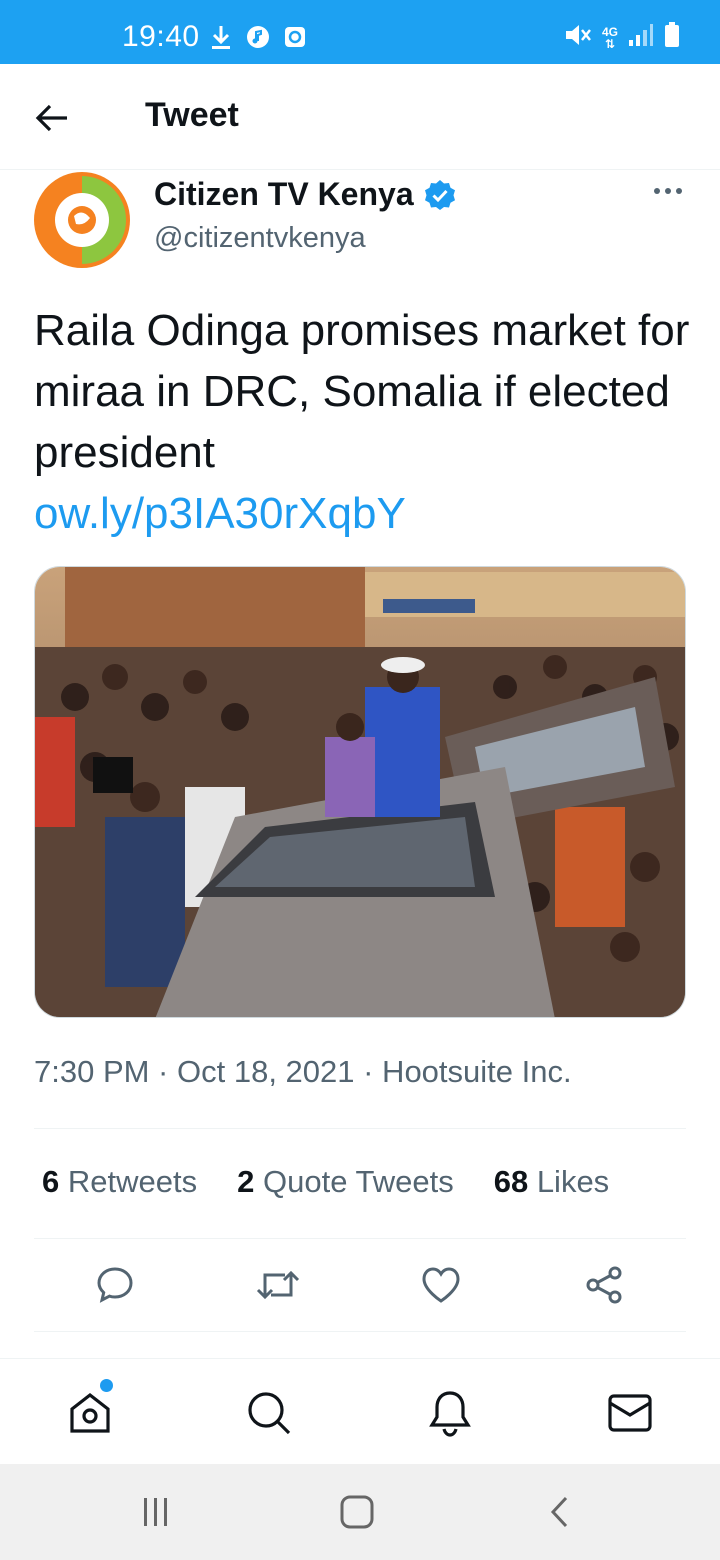  Describe the element at coordinates (573, 1181) in the screenshot. I see `likes-label: Likes` at that location.